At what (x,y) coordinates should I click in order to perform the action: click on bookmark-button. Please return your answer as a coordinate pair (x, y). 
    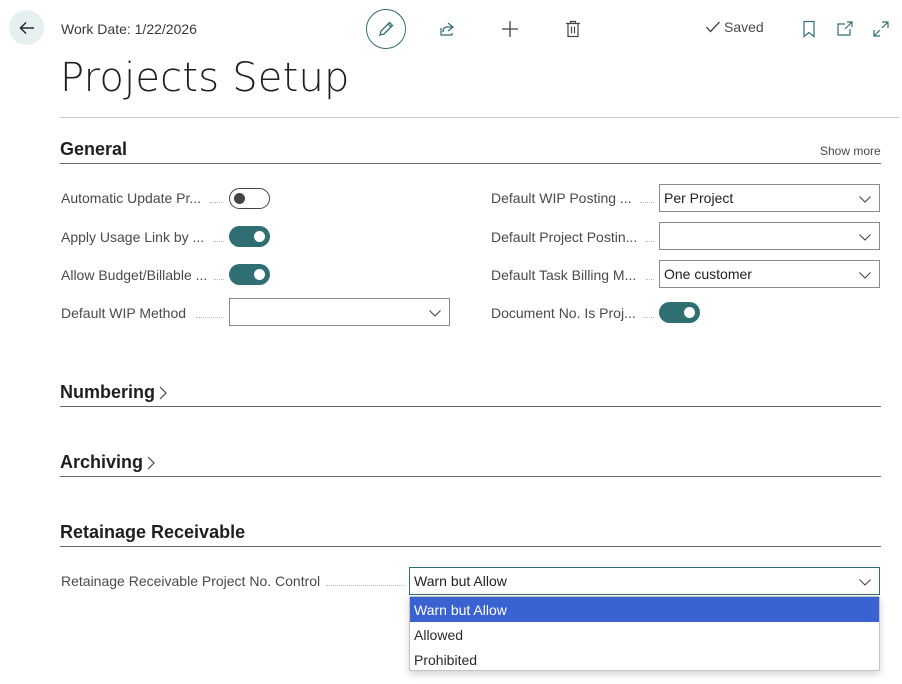
    Looking at the image, I should click on (809, 29).